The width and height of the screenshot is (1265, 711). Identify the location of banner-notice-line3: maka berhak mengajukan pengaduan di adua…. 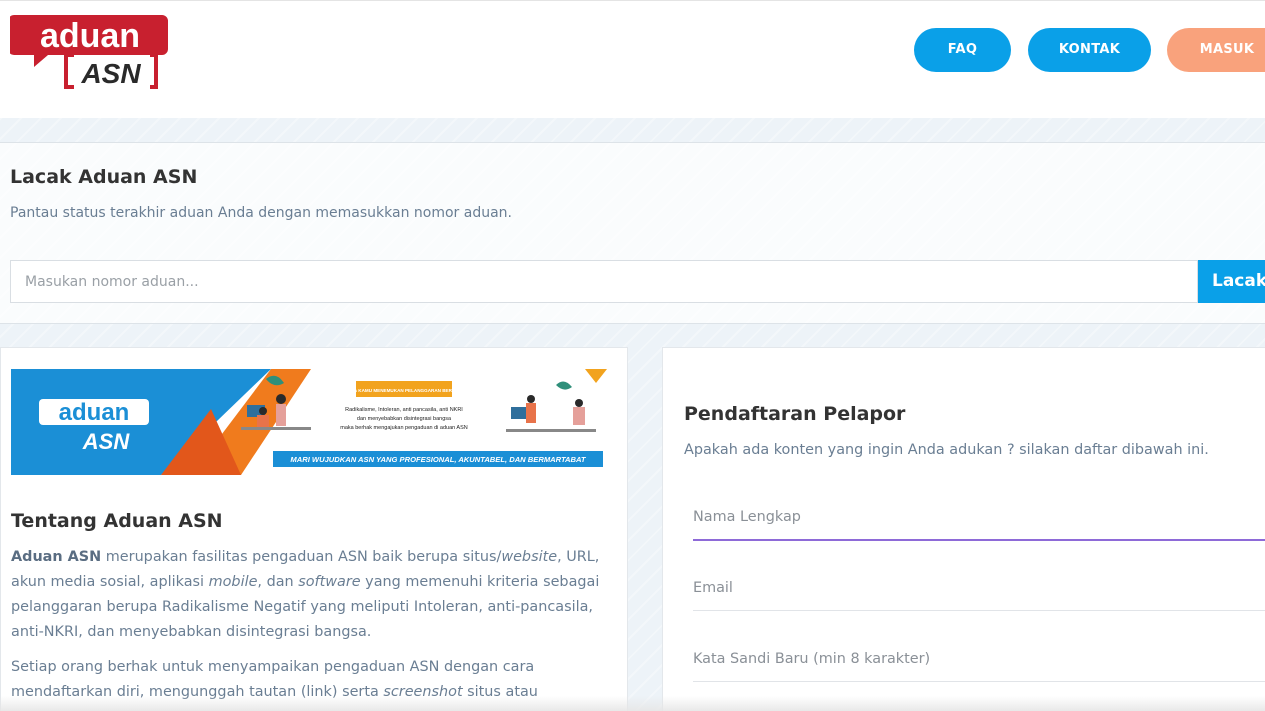
(404, 428).